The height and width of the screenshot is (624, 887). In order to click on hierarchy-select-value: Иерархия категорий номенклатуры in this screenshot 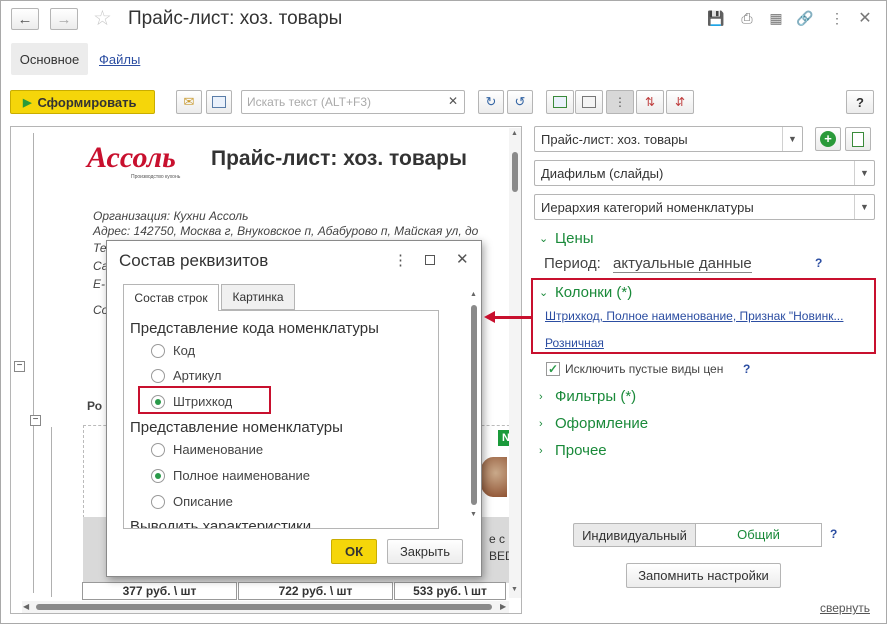, I will do `click(647, 207)`.